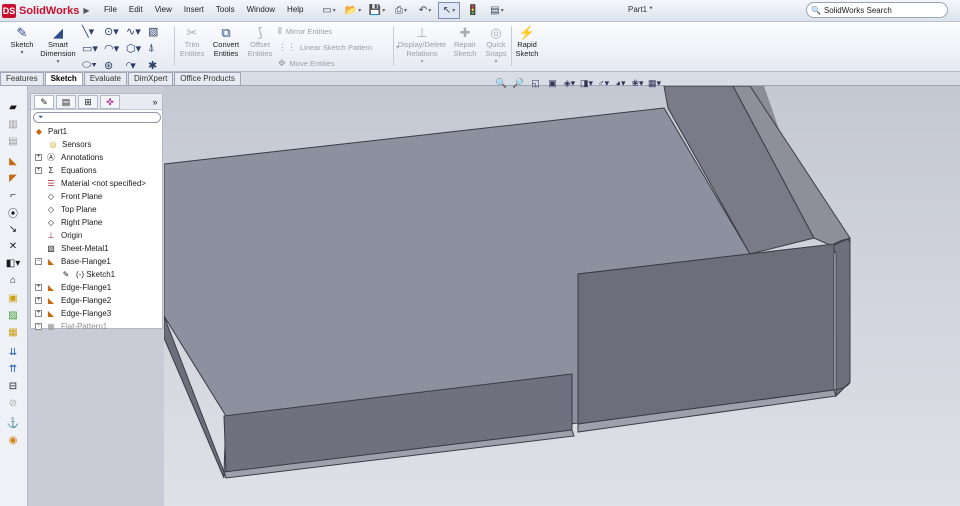 This screenshot has width=960, height=506. I want to click on apply-scene-icon: ❀▾, so click(637, 83).